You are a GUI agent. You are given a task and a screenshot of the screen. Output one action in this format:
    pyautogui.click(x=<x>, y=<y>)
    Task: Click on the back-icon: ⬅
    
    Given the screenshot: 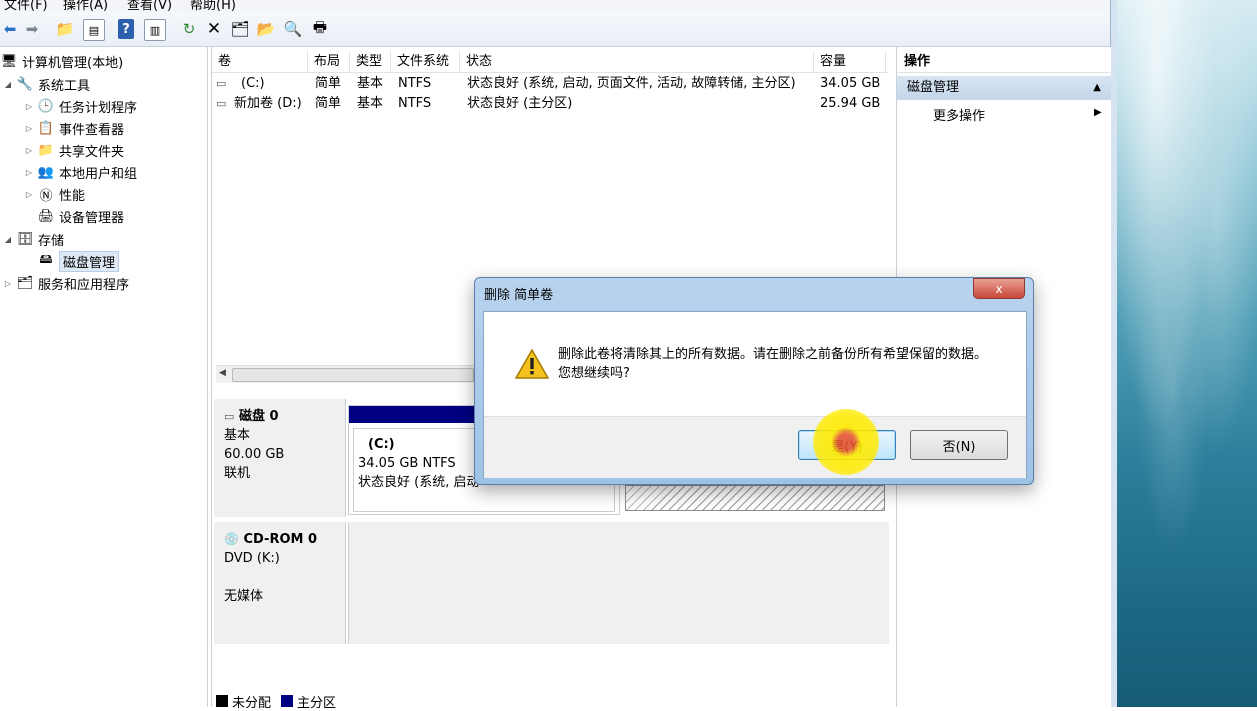 What is the action you would take?
    pyautogui.click(x=10, y=29)
    